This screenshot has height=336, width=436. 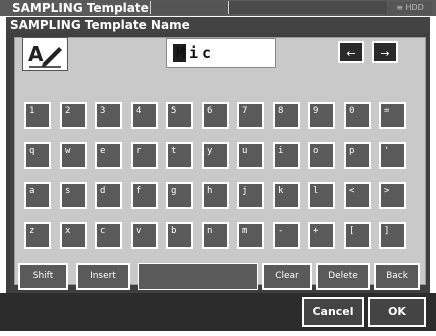 I want to click on key: 1, so click(x=37, y=115).